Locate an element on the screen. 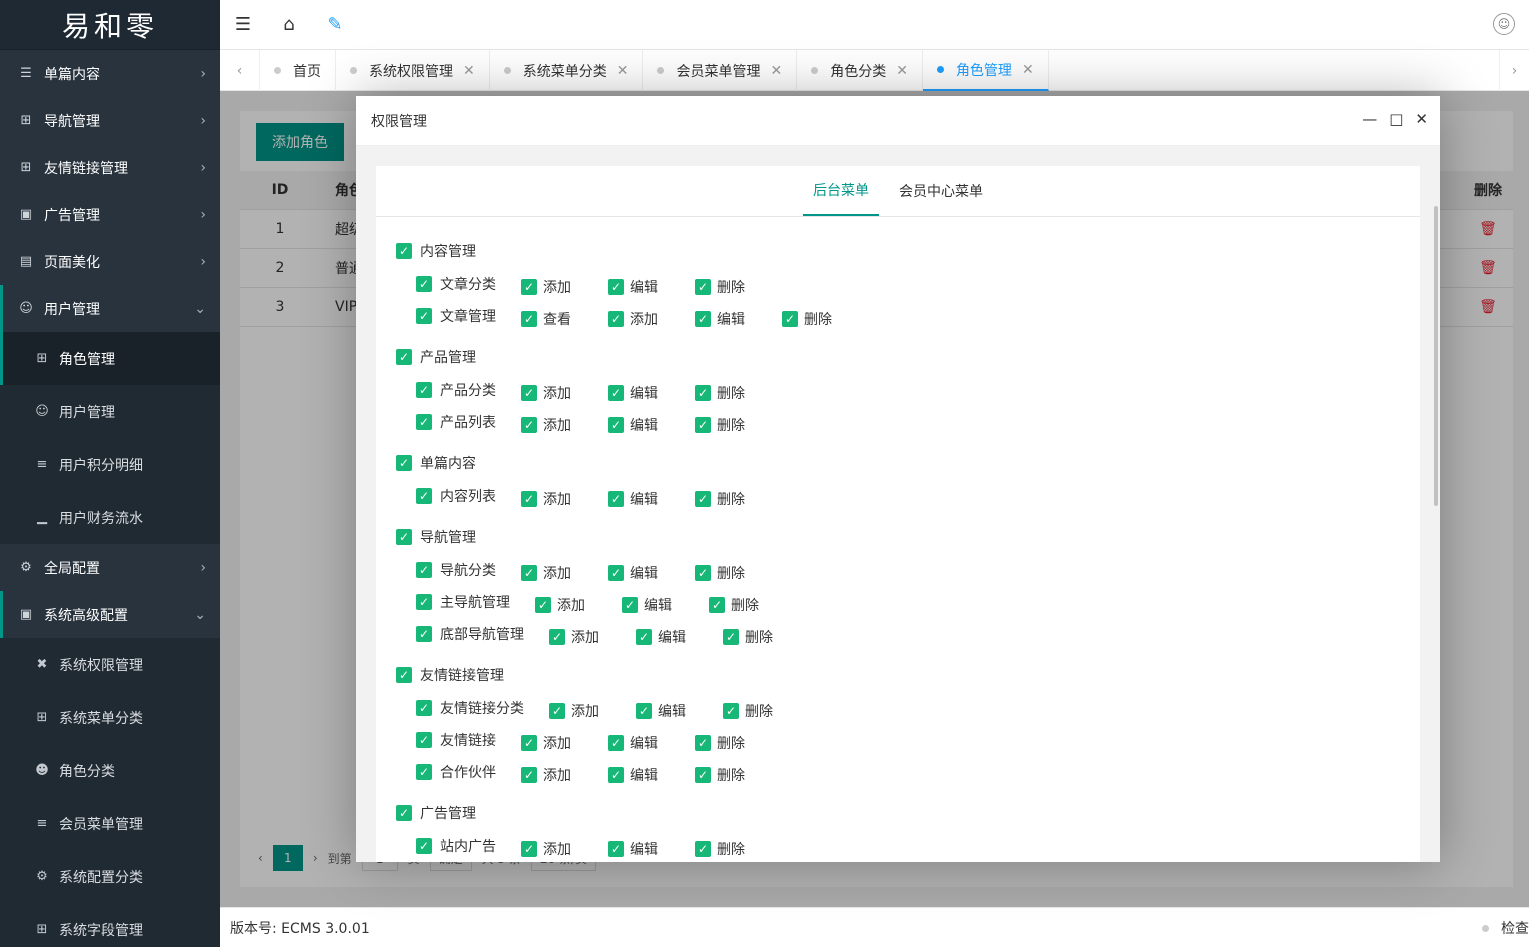 This screenshot has width=1529, height=947. section-checkbox: ✓ 内容列表 is located at coordinates (456, 496).